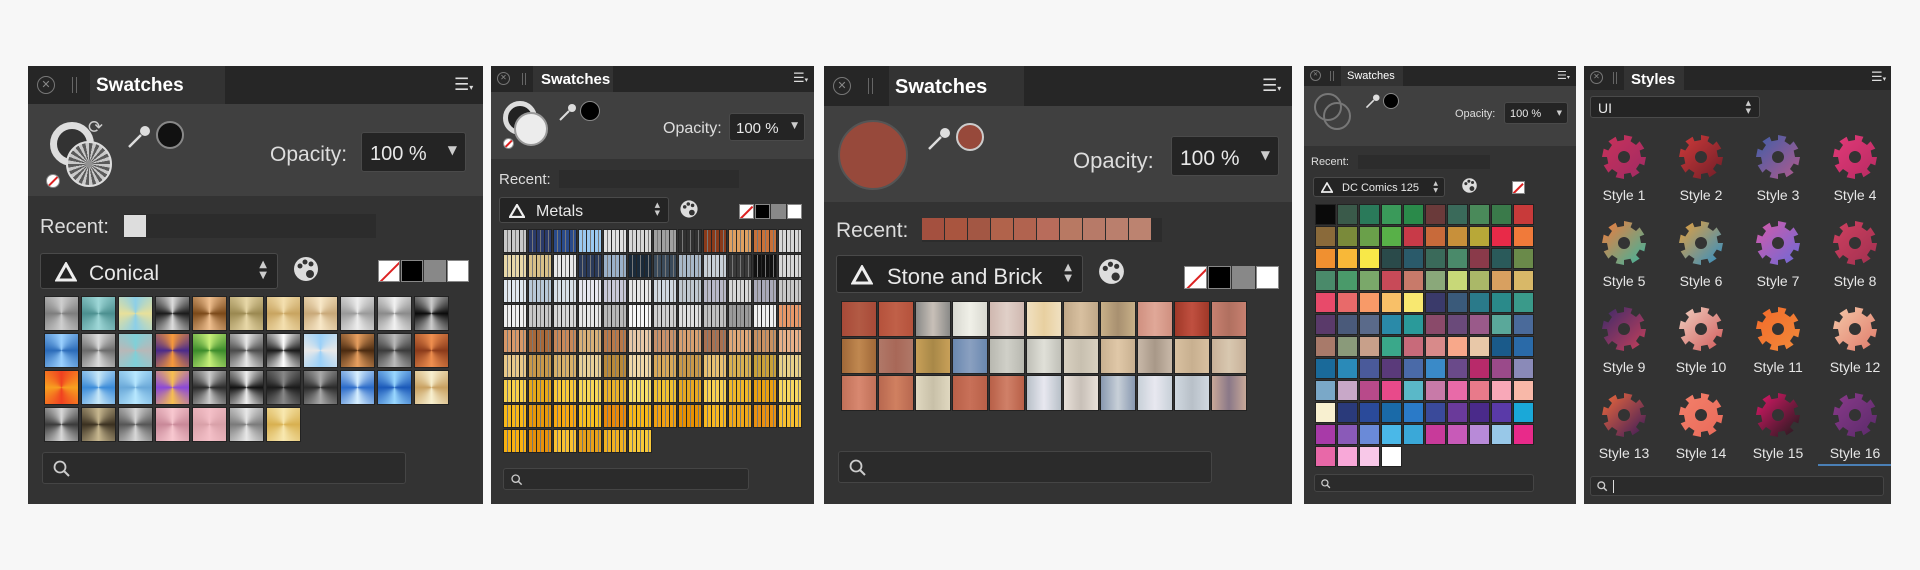 This screenshot has height=570, width=1920. What do you see at coordinates (1624, 340) in the screenshot?
I see `style-item: Style 9` at bounding box center [1624, 340].